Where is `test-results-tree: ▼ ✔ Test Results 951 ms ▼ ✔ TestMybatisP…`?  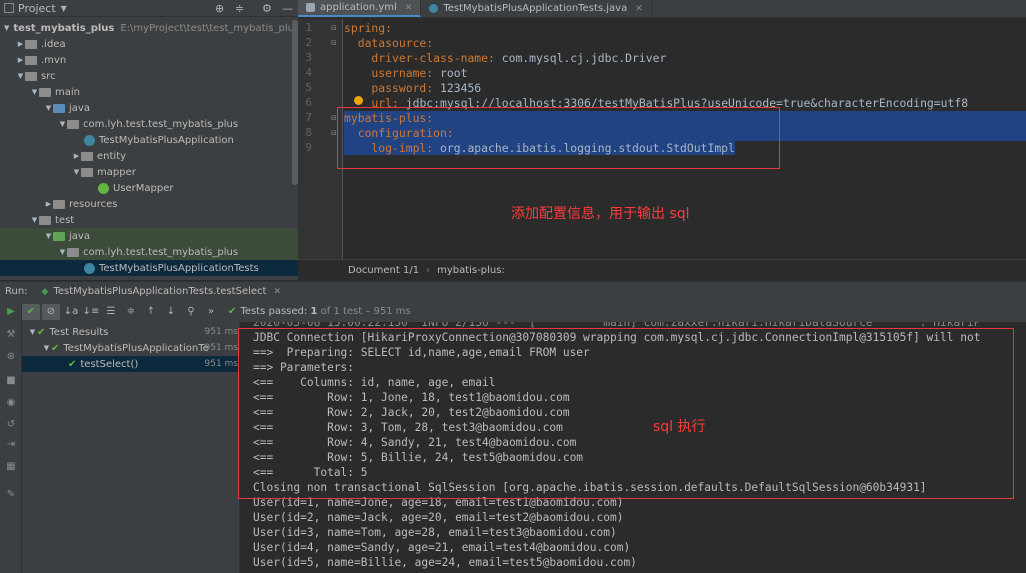 test-results-tree: ▼ ✔ Test Results 951 ms ▼ ✔ TestMybatisP… is located at coordinates (131, 447).